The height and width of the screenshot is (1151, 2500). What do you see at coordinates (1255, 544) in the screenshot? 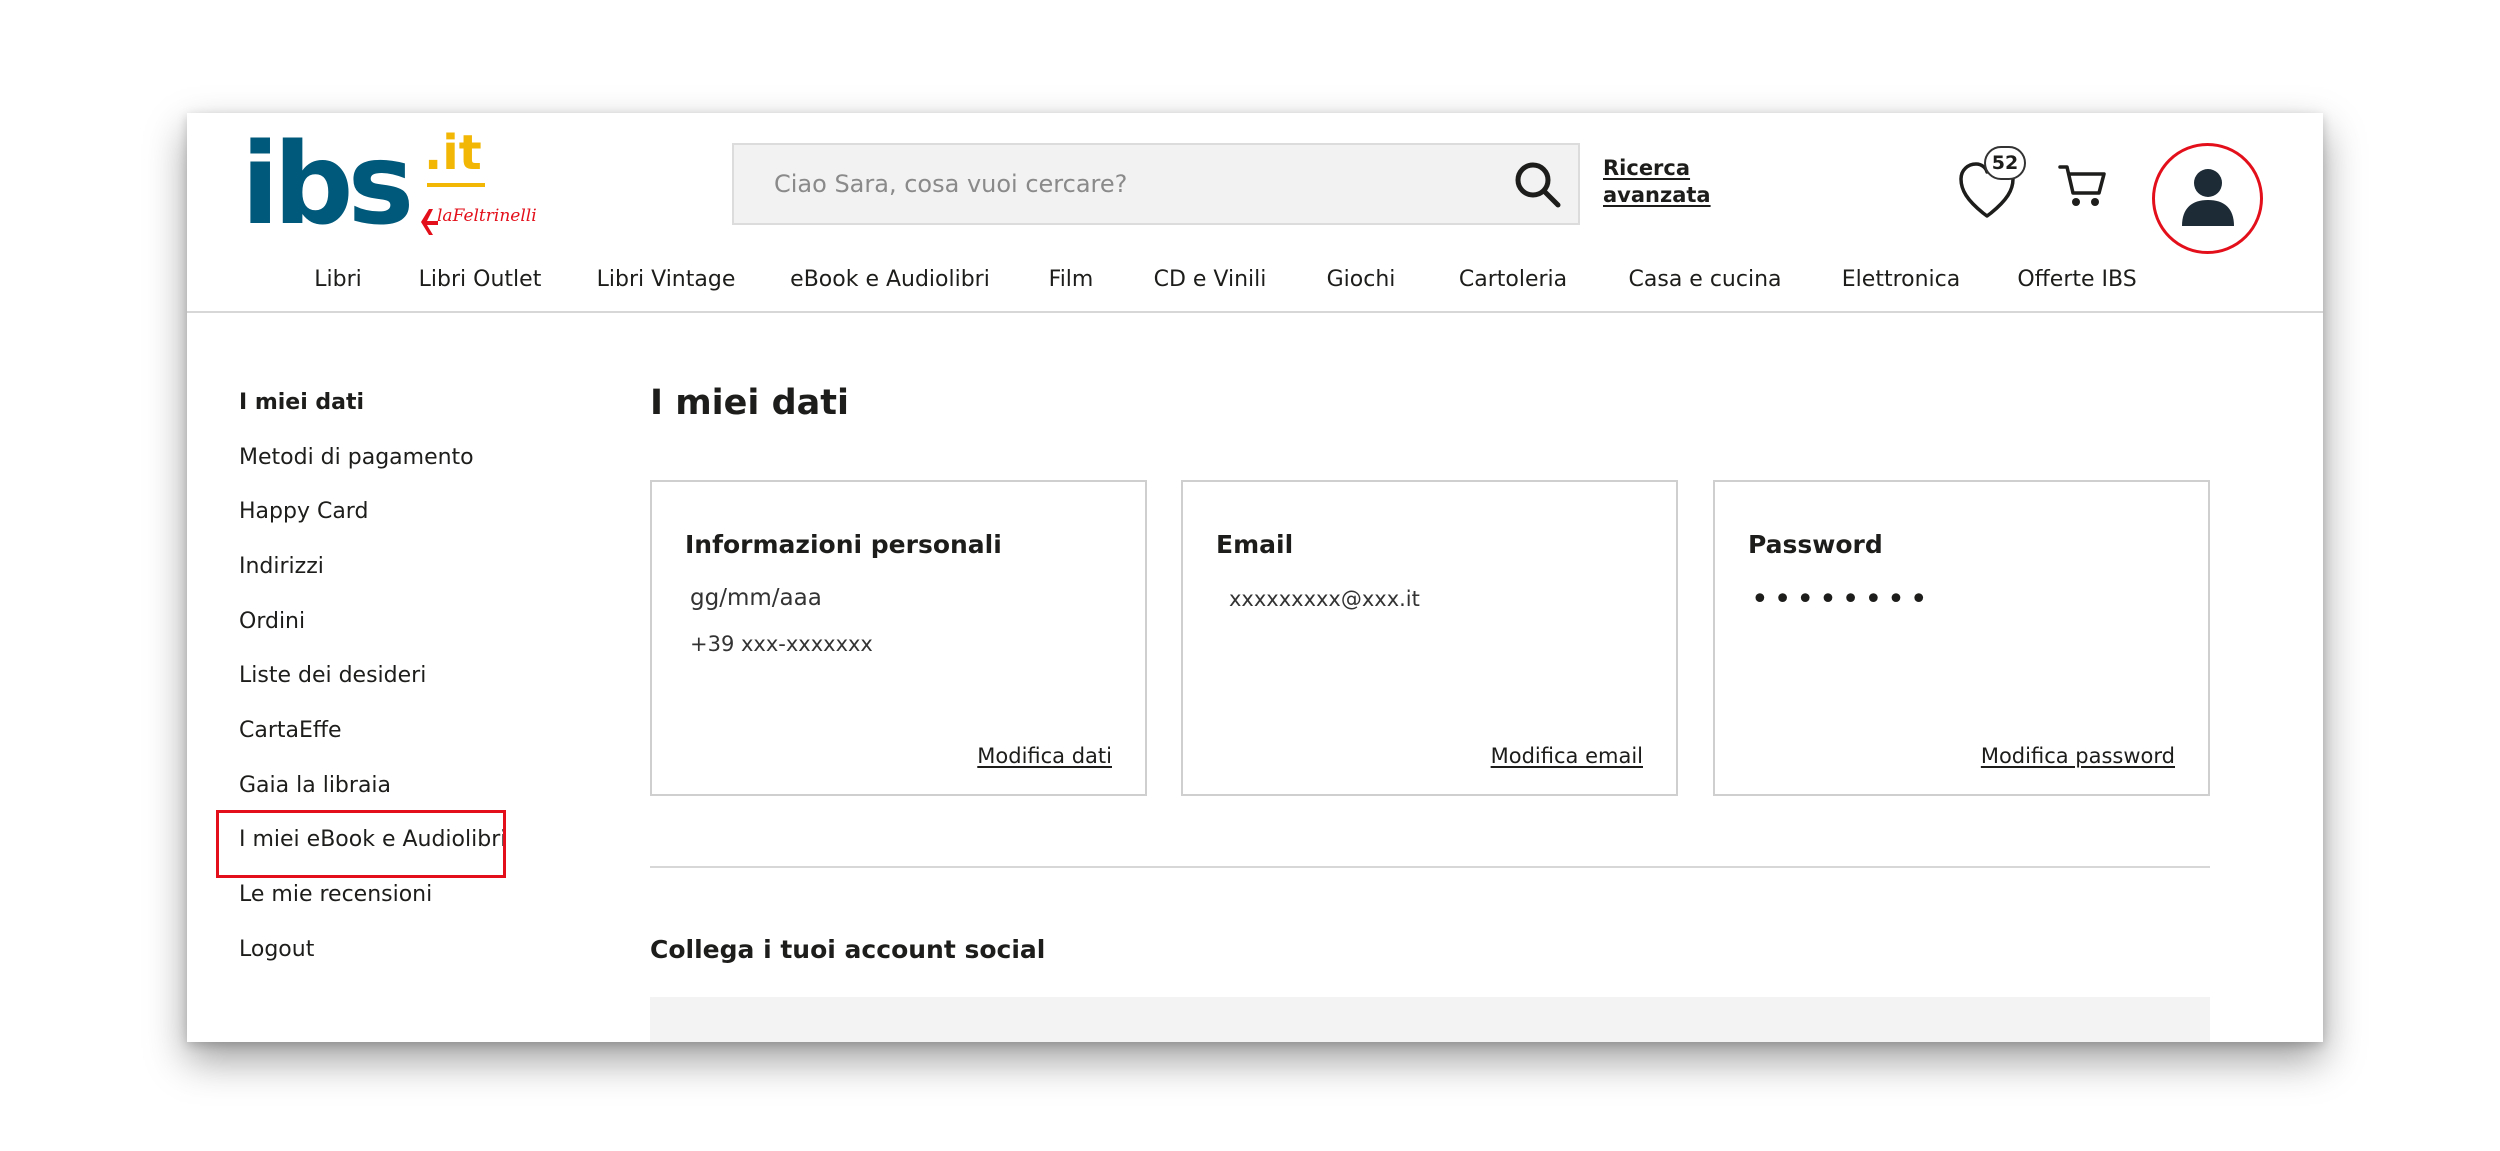
I see `email-title: Email` at bounding box center [1255, 544].